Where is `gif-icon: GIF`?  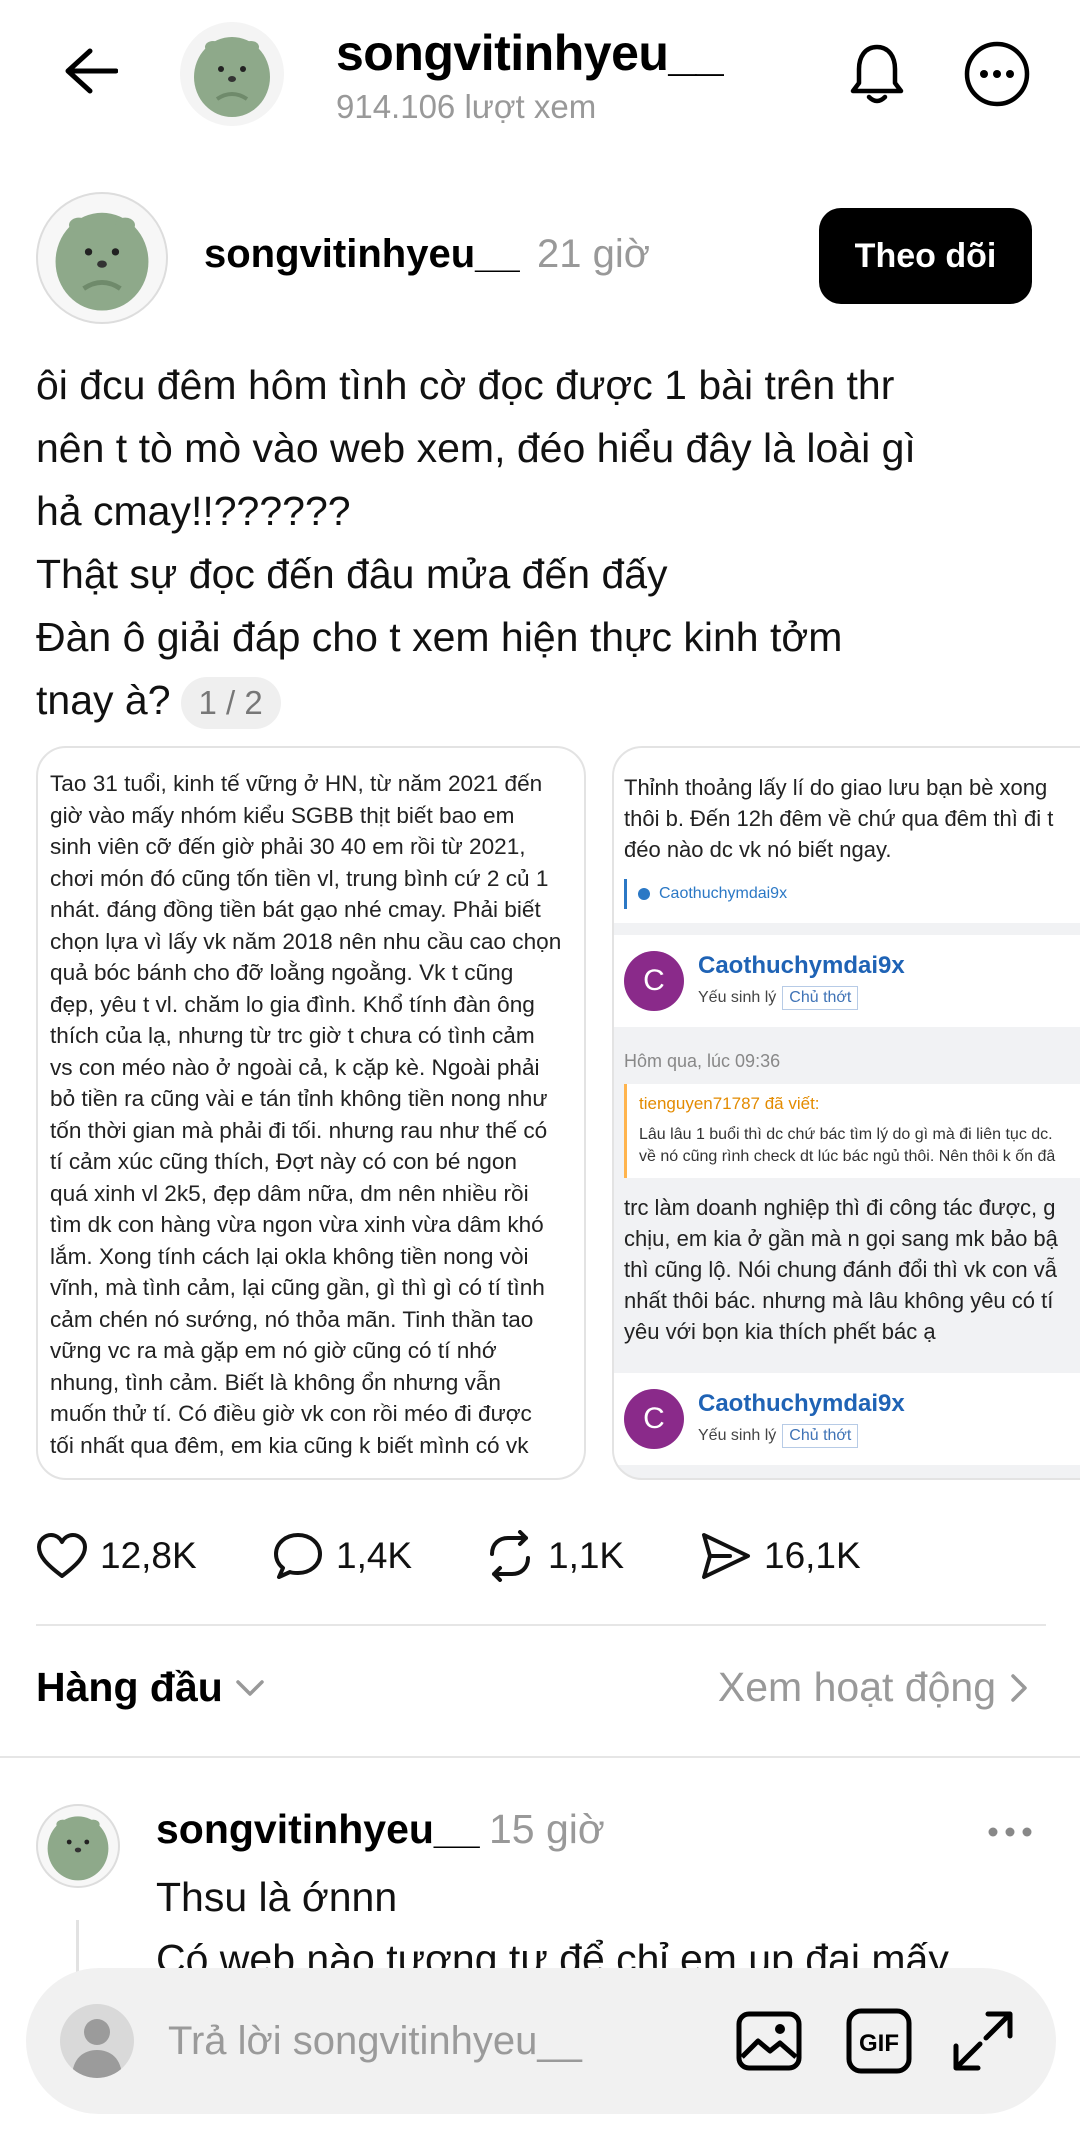 gif-icon: GIF is located at coordinates (879, 2041).